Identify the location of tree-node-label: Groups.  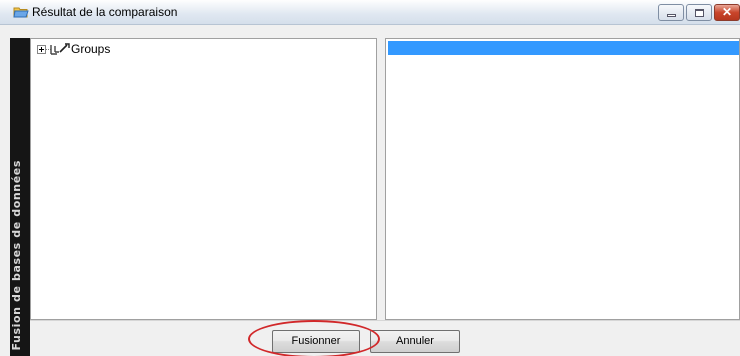
(91, 49).